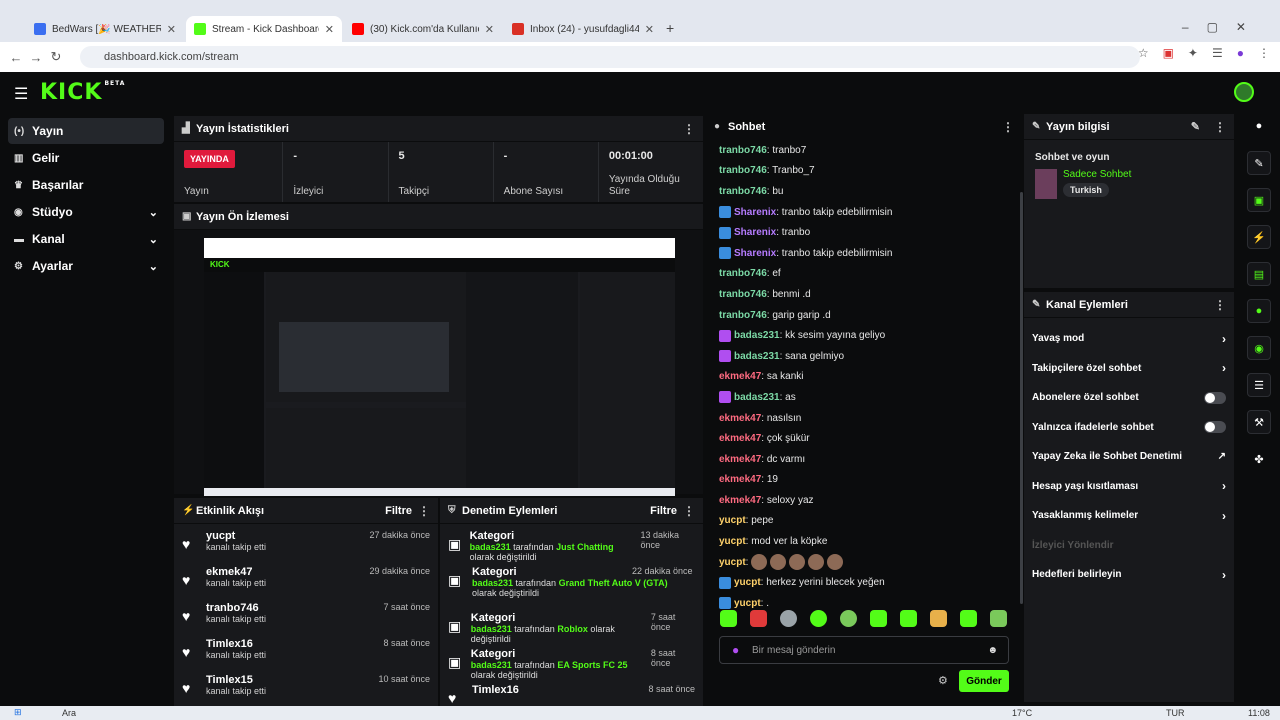 This screenshot has width=1280, height=720. Describe the element at coordinates (1223, 27) in the screenshot. I see `window-controls: –▢✕` at that location.